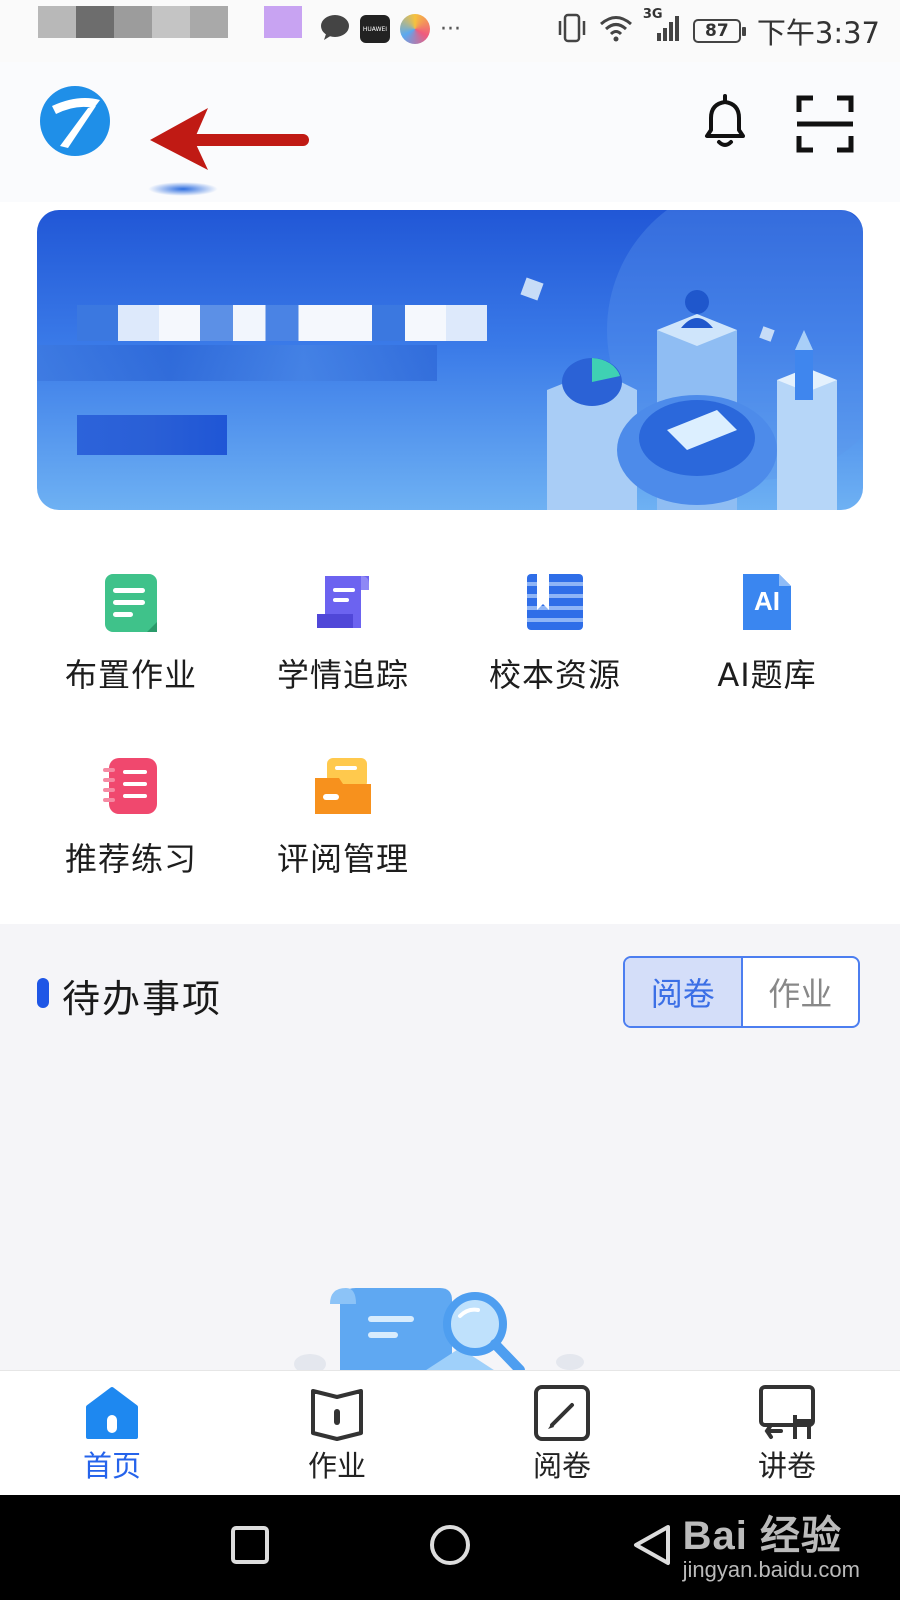  I want to click on quick-action-label: 评阅管理, so click(342, 859).